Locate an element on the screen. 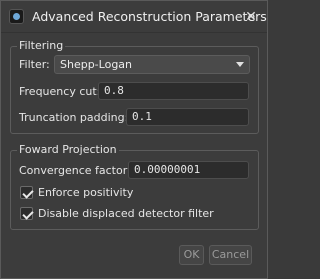 This screenshot has width=320, height=279. convergence-factor-label: Convergence factor: is located at coordinates (75, 170).